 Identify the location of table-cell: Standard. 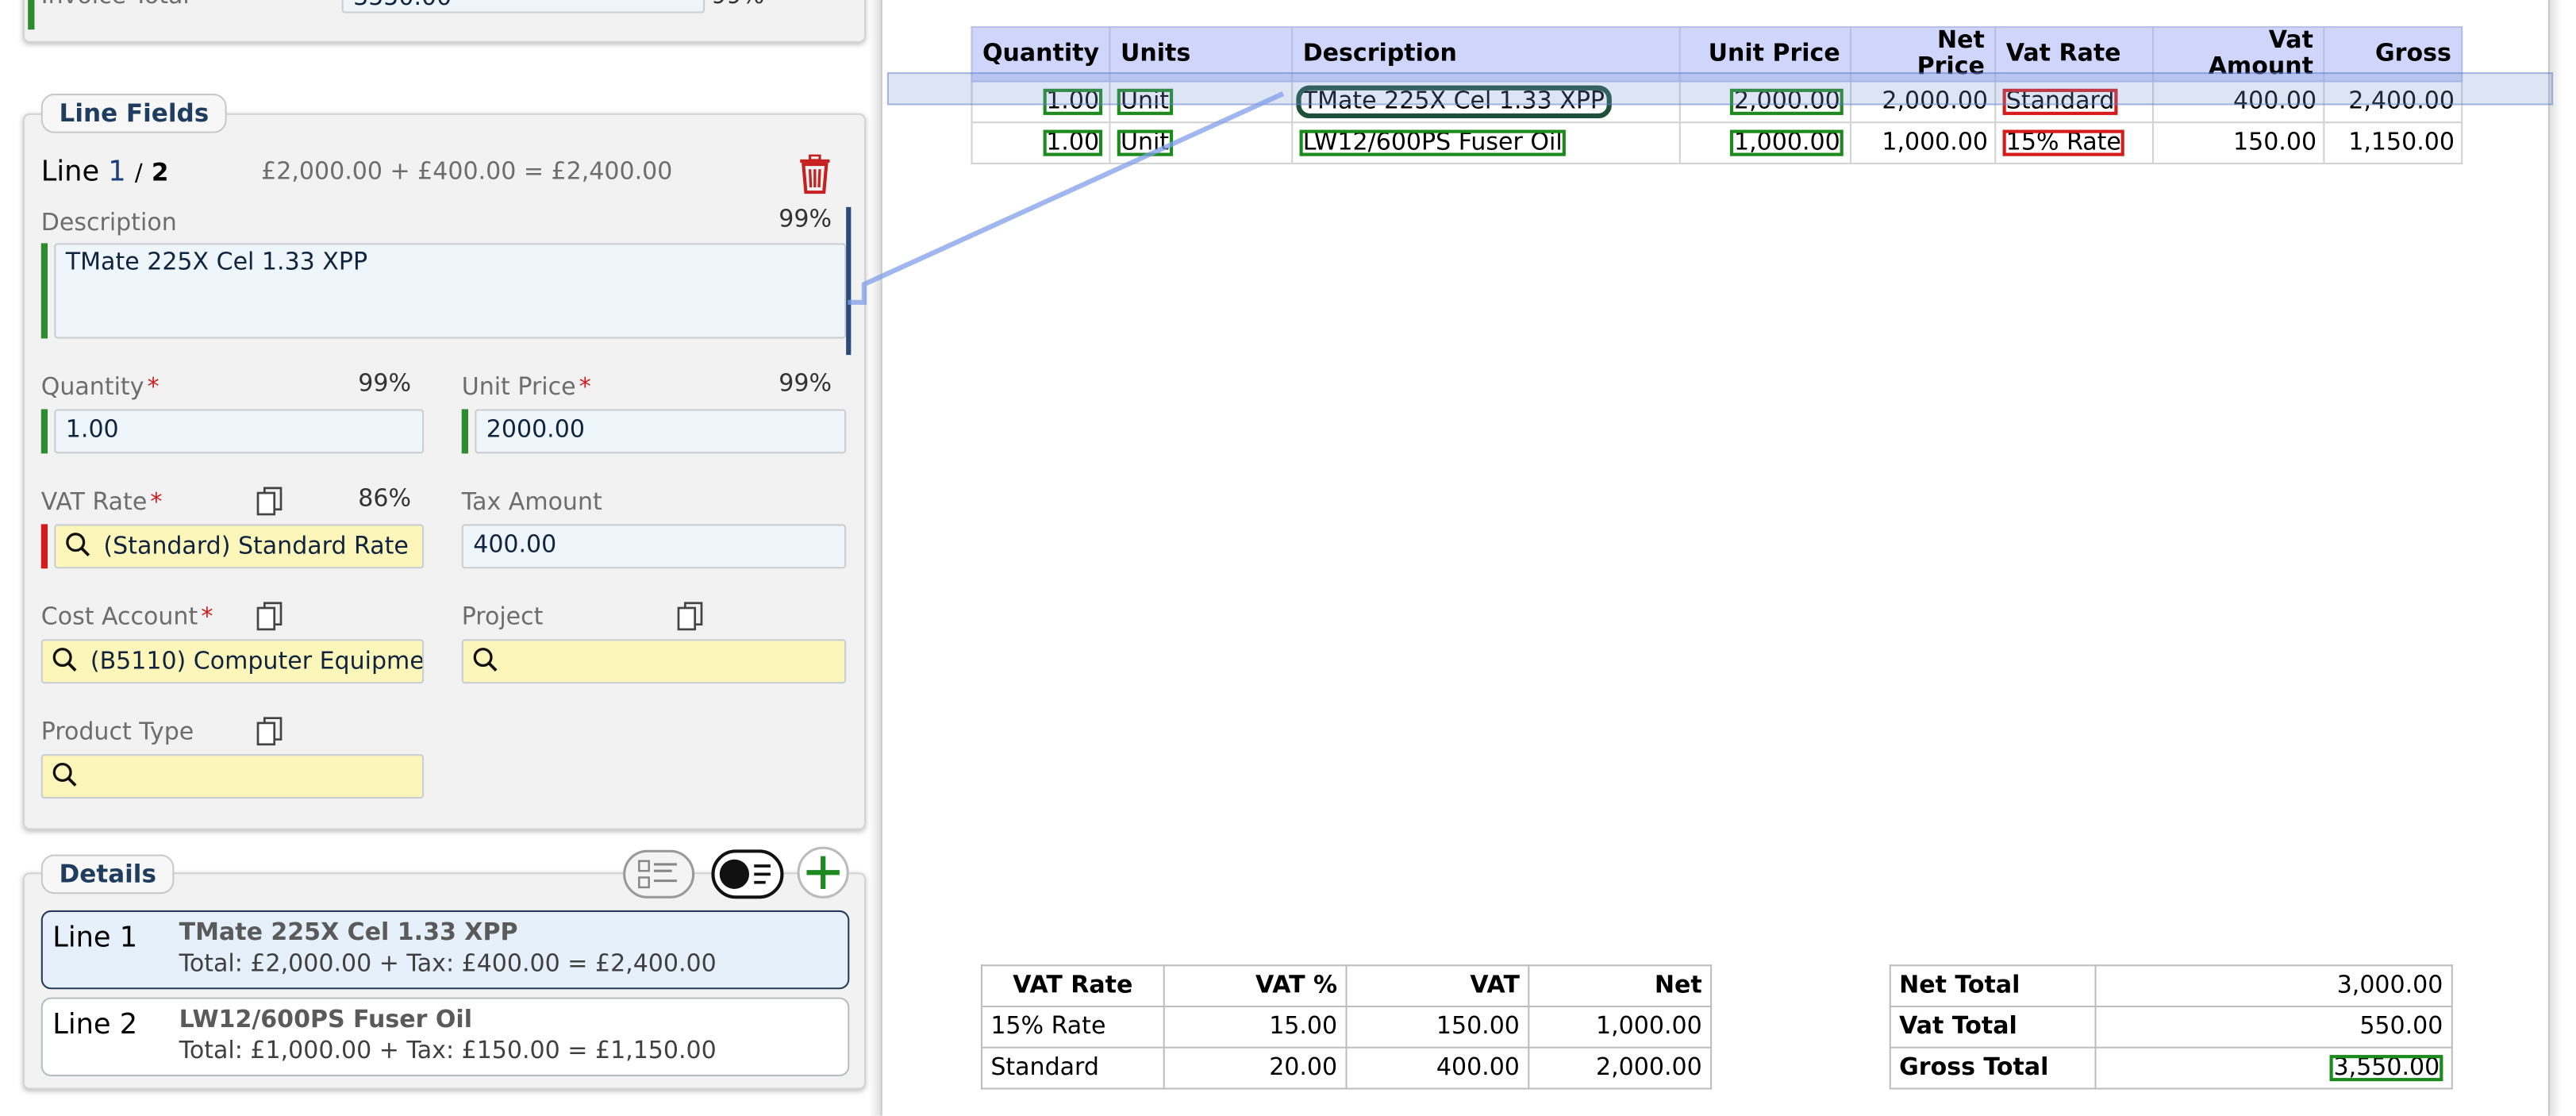
(1072, 1068).